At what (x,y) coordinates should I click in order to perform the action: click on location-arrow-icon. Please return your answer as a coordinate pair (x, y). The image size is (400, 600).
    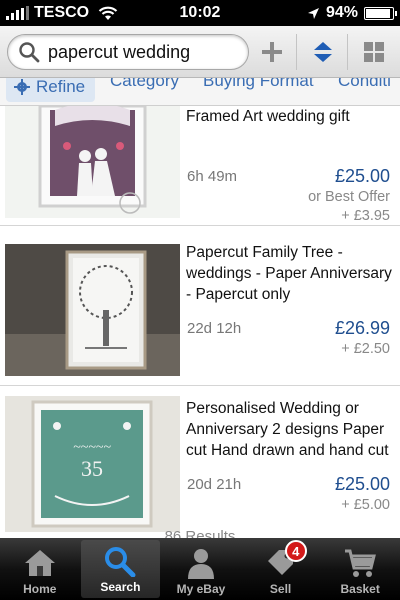
    Looking at the image, I should click on (313, 13).